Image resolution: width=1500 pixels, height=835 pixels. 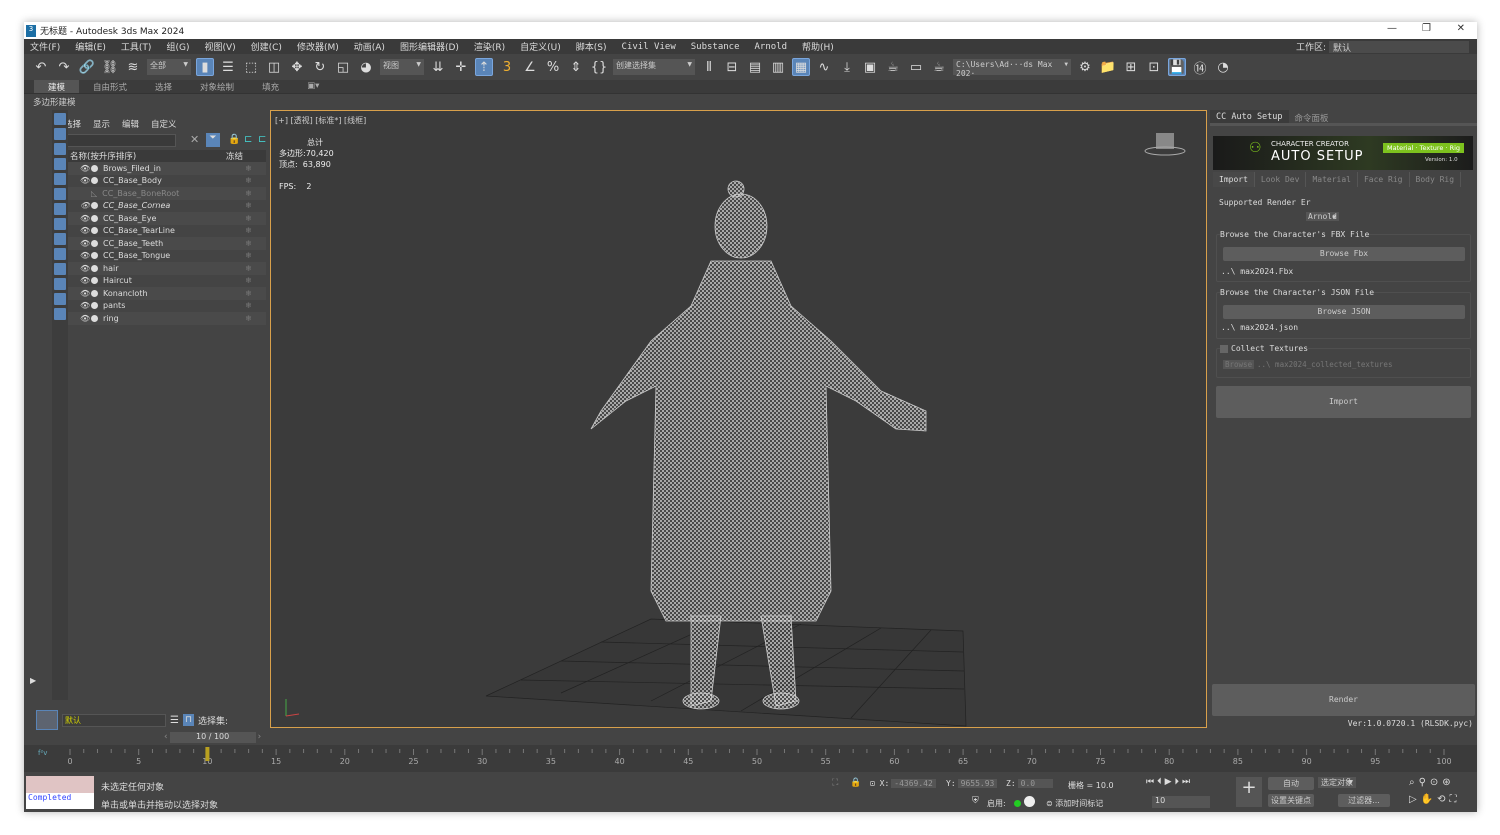 What do you see at coordinates (47, 720) in the screenshot?
I see `viewport-layout-tab` at bounding box center [47, 720].